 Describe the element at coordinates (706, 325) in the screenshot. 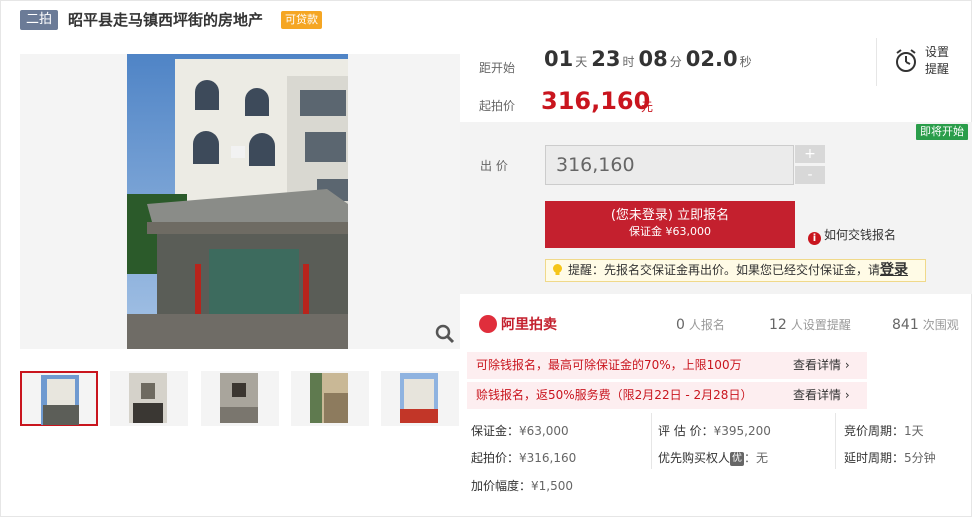

I see `signups-label: 人报名` at that location.